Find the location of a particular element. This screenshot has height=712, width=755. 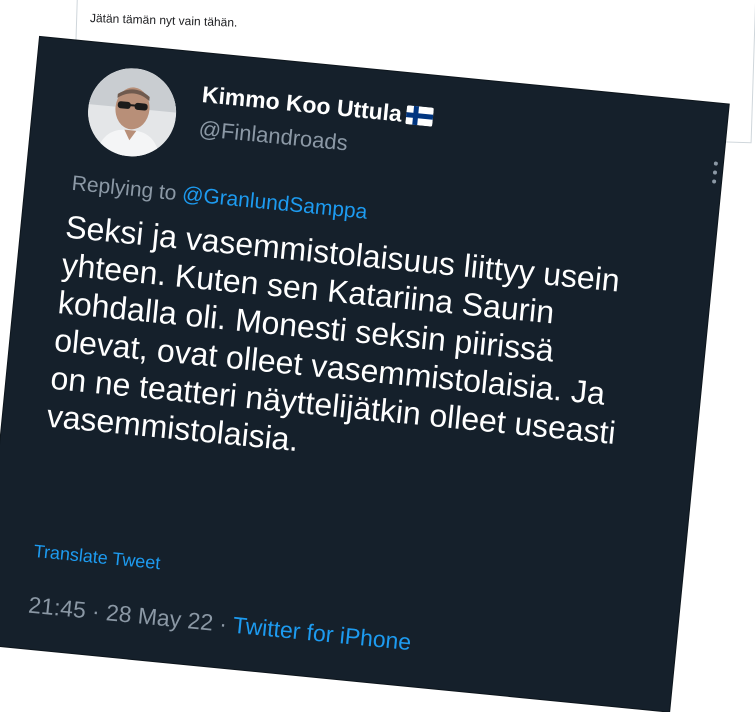

tweet-time: 21:45 is located at coordinates (57, 607).